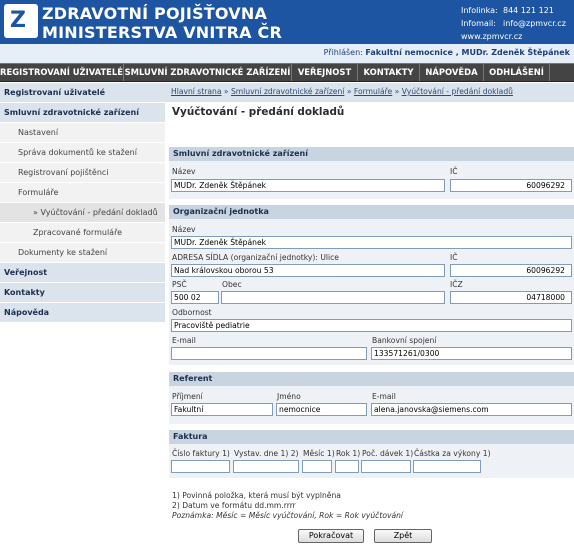  I want to click on org-icz-field: 04718000, so click(511, 297).